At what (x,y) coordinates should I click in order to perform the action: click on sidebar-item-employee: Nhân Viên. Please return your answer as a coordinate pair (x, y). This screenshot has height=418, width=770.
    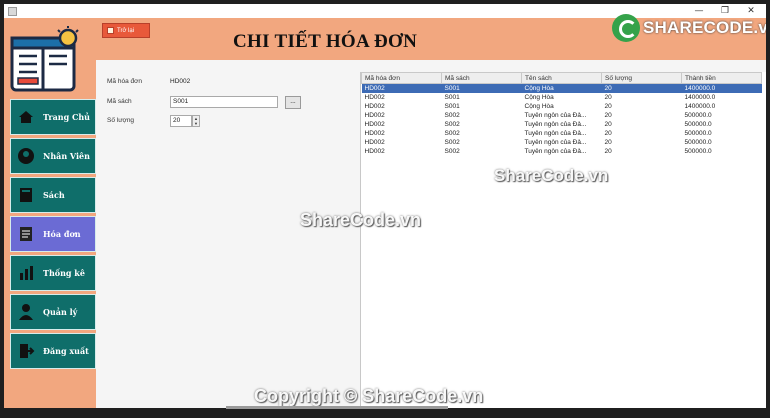
    Looking at the image, I should click on (53, 156).